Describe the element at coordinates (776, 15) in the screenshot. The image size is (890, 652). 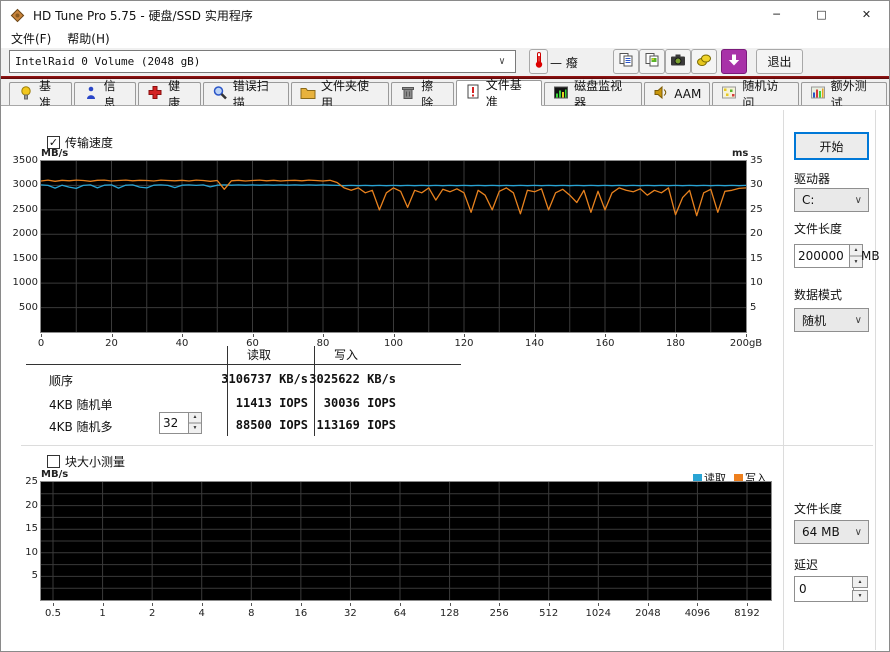
I see `minimize-button: ─` at that location.